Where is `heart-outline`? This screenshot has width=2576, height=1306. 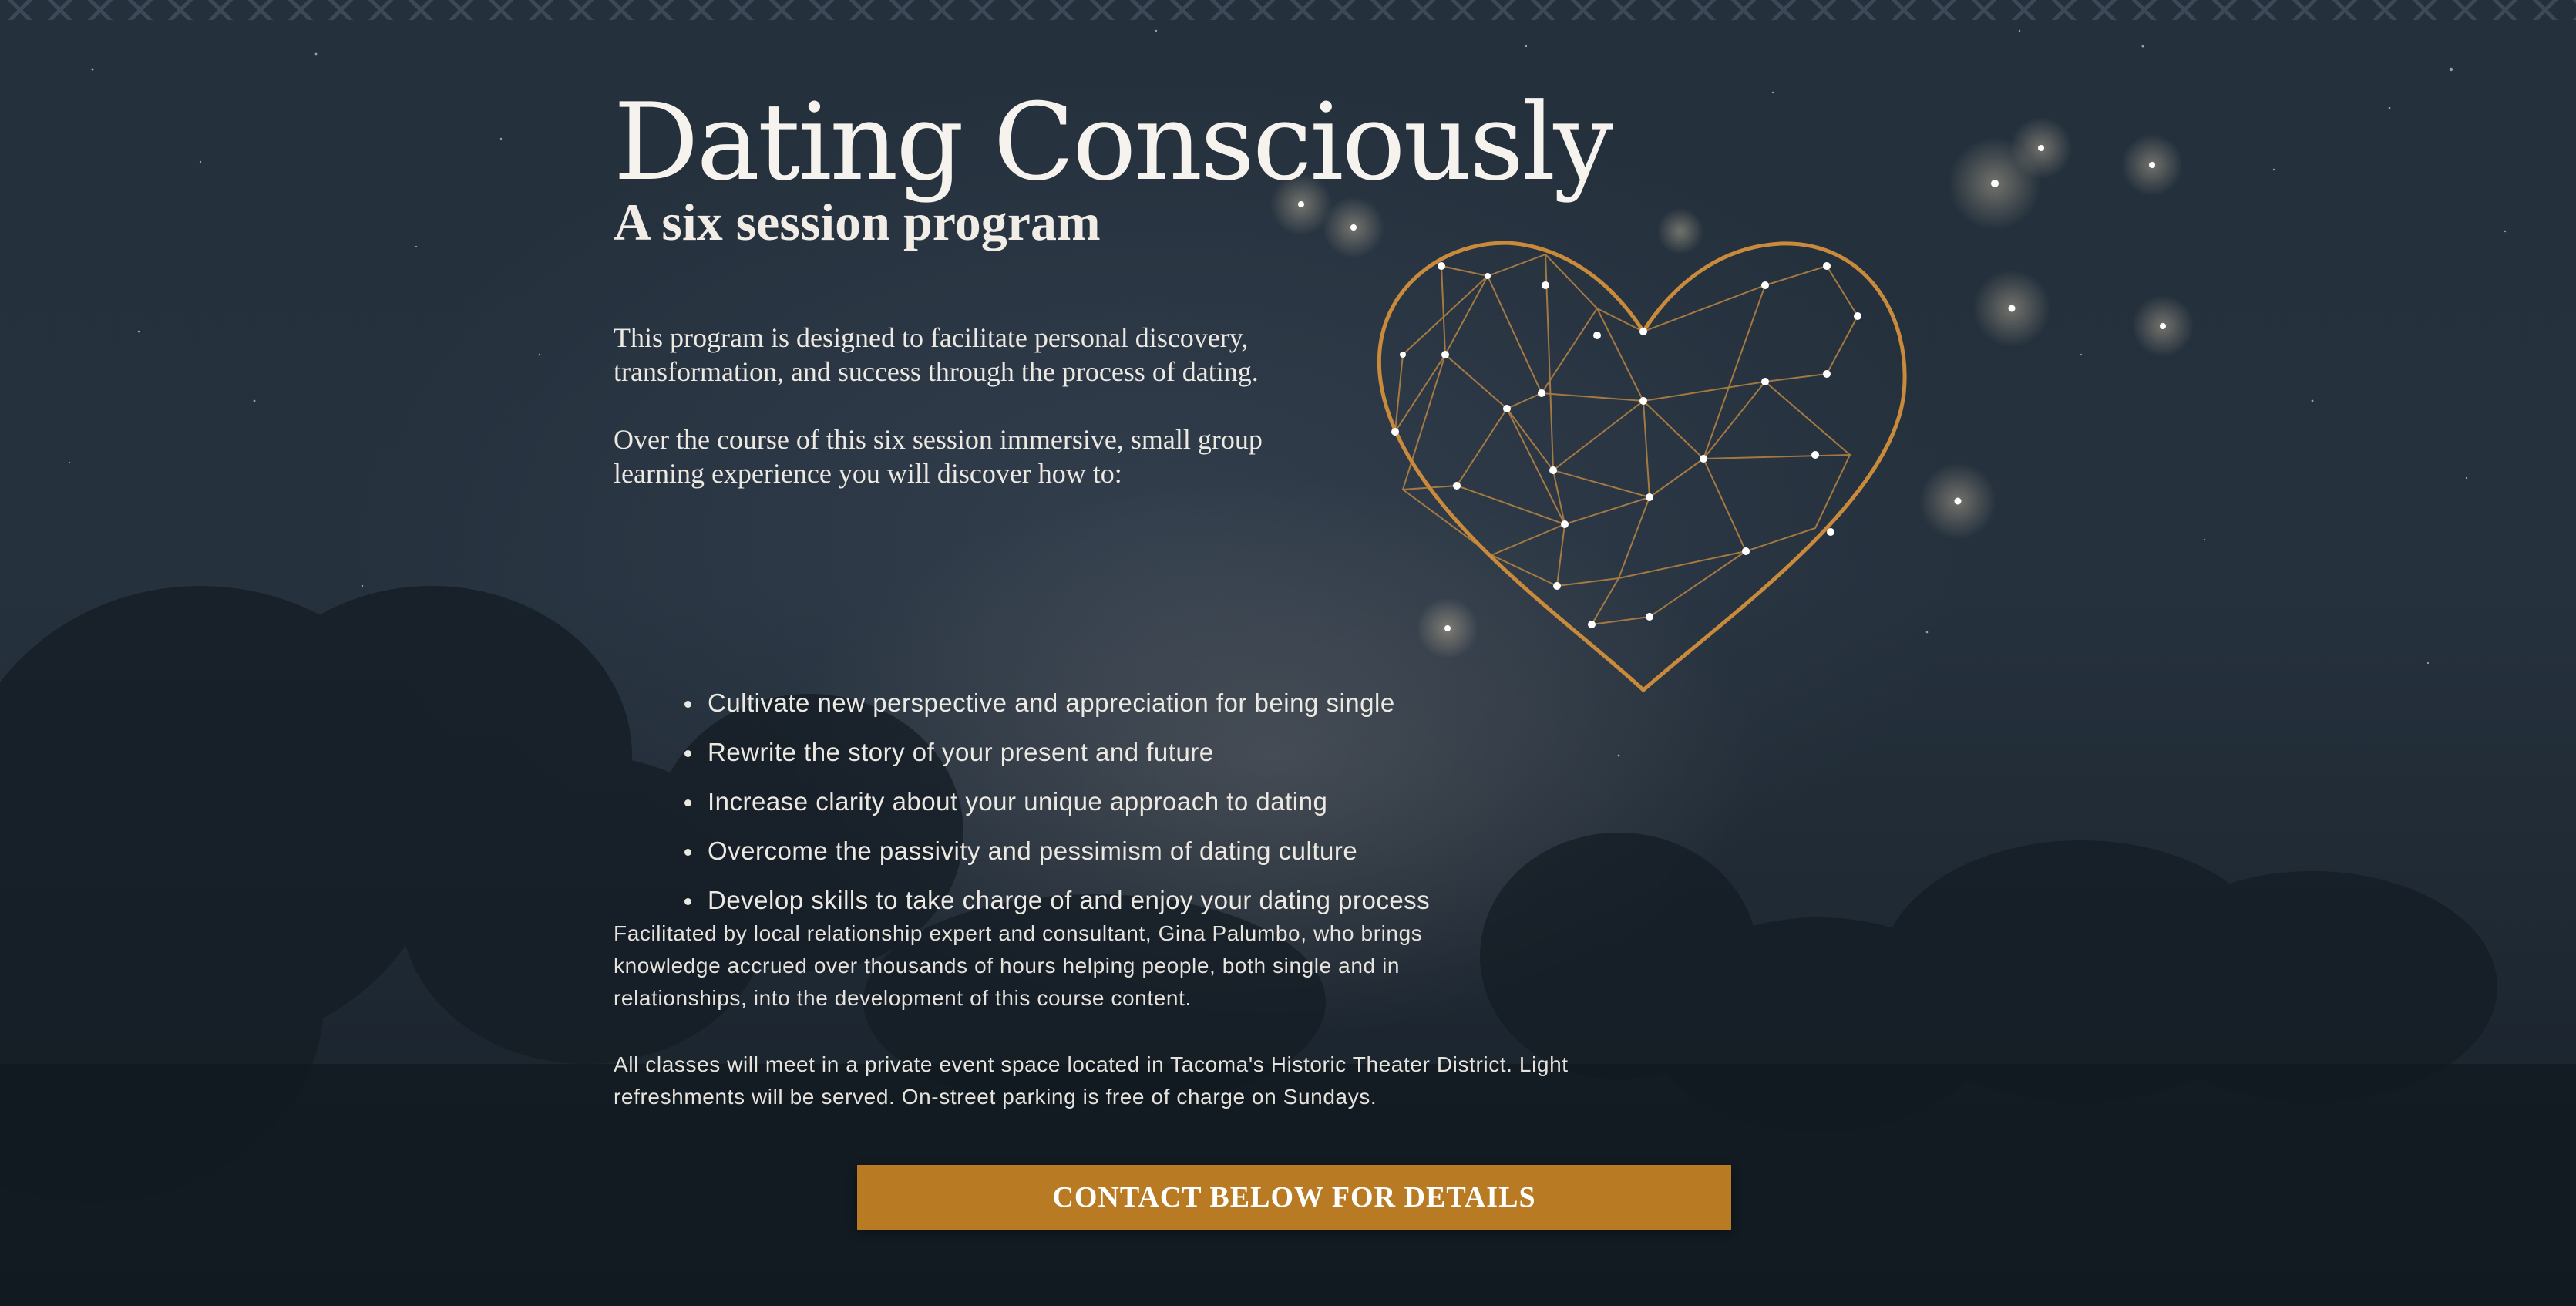
heart-outline is located at coordinates (1642, 467).